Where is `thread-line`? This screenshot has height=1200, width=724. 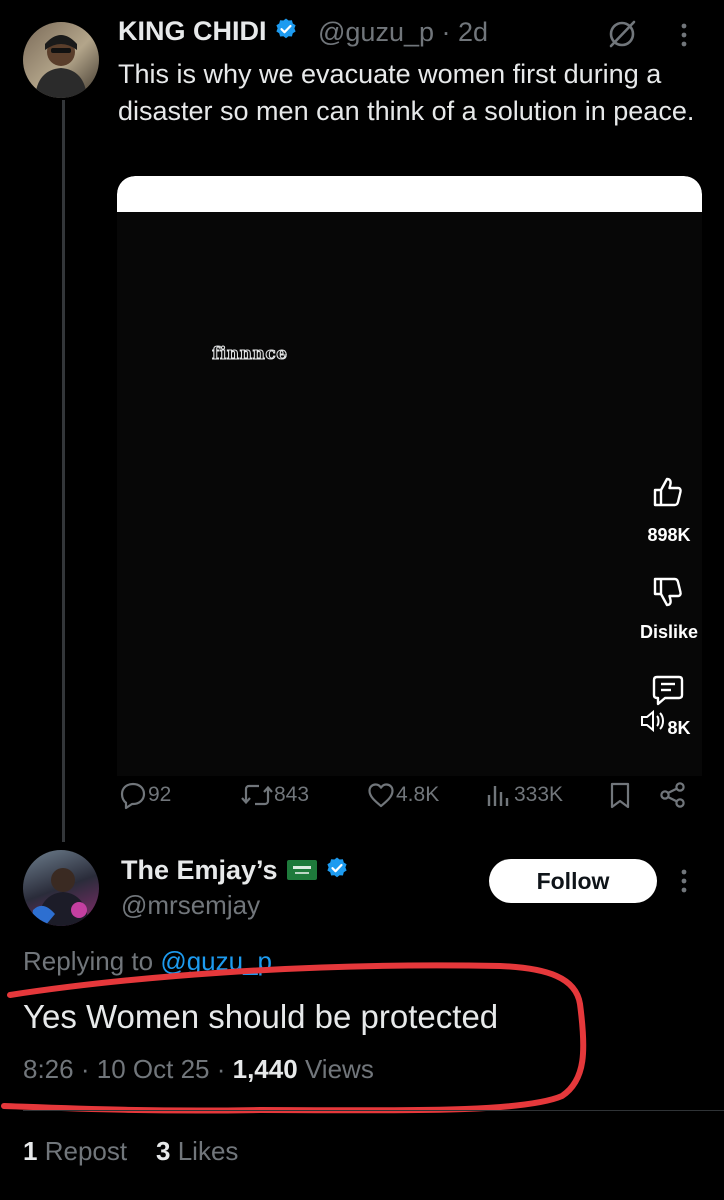 thread-line is located at coordinates (63, 471).